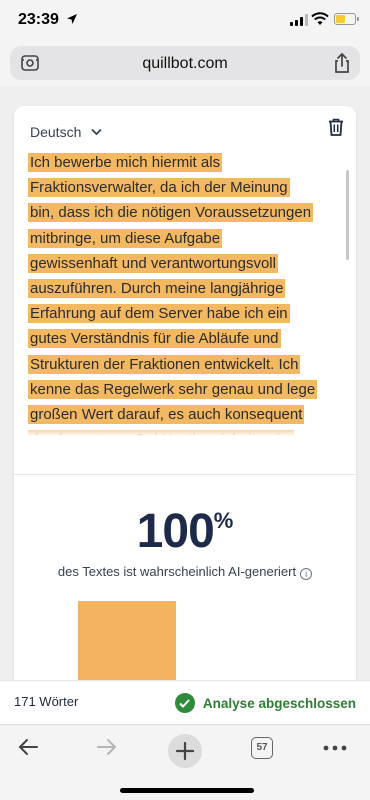  I want to click on score-value: 100, so click(175, 531).